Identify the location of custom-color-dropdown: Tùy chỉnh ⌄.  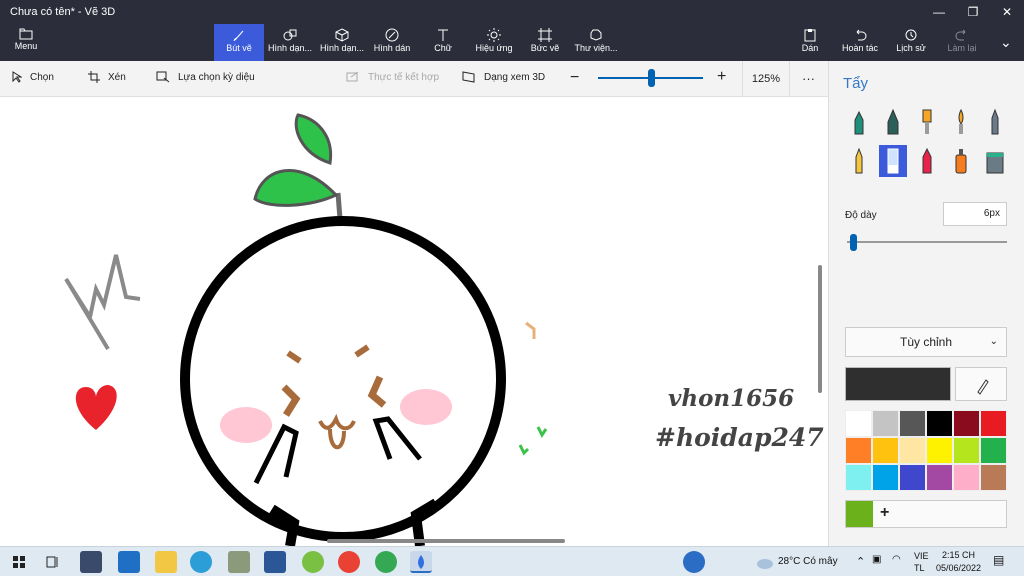
(926, 342).